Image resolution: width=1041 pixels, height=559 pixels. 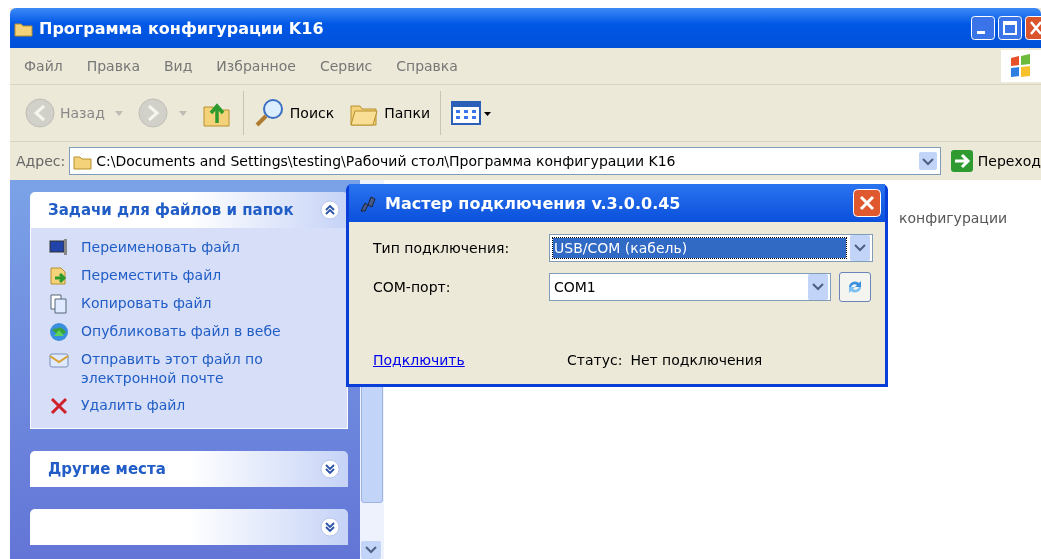 What do you see at coordinates (505, 161) in the screenshot?
I see `address-field: C:\Documents and Settings\testing\Рабочий стол\Программа конфигурации K16` at bounding box center [505, 161].